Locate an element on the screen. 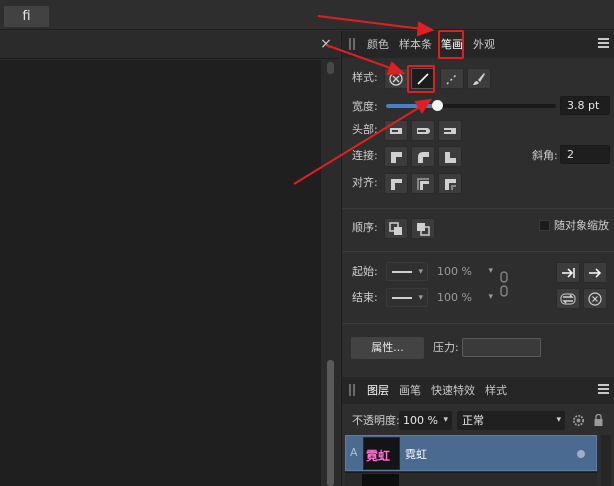 This screenshot has width=614, height=486. start-scale-dropdown: 100 % ▾ is located at coordinates (467, 271).